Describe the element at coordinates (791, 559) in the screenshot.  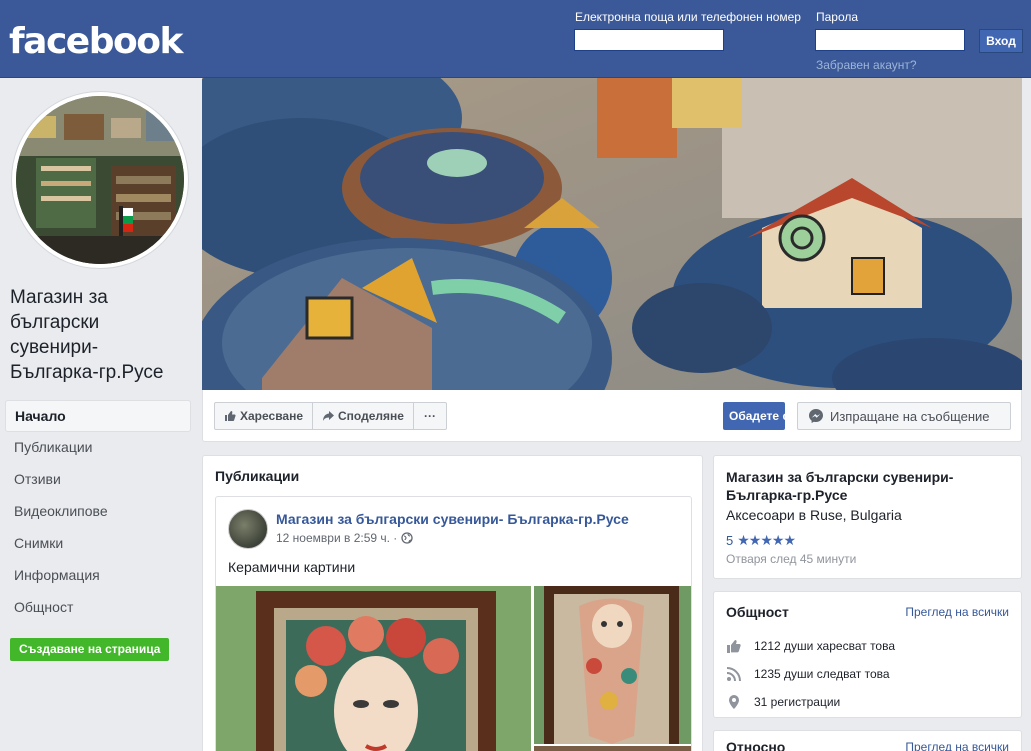
I see `opening-hours: Отваря след 45 минути` at that location.